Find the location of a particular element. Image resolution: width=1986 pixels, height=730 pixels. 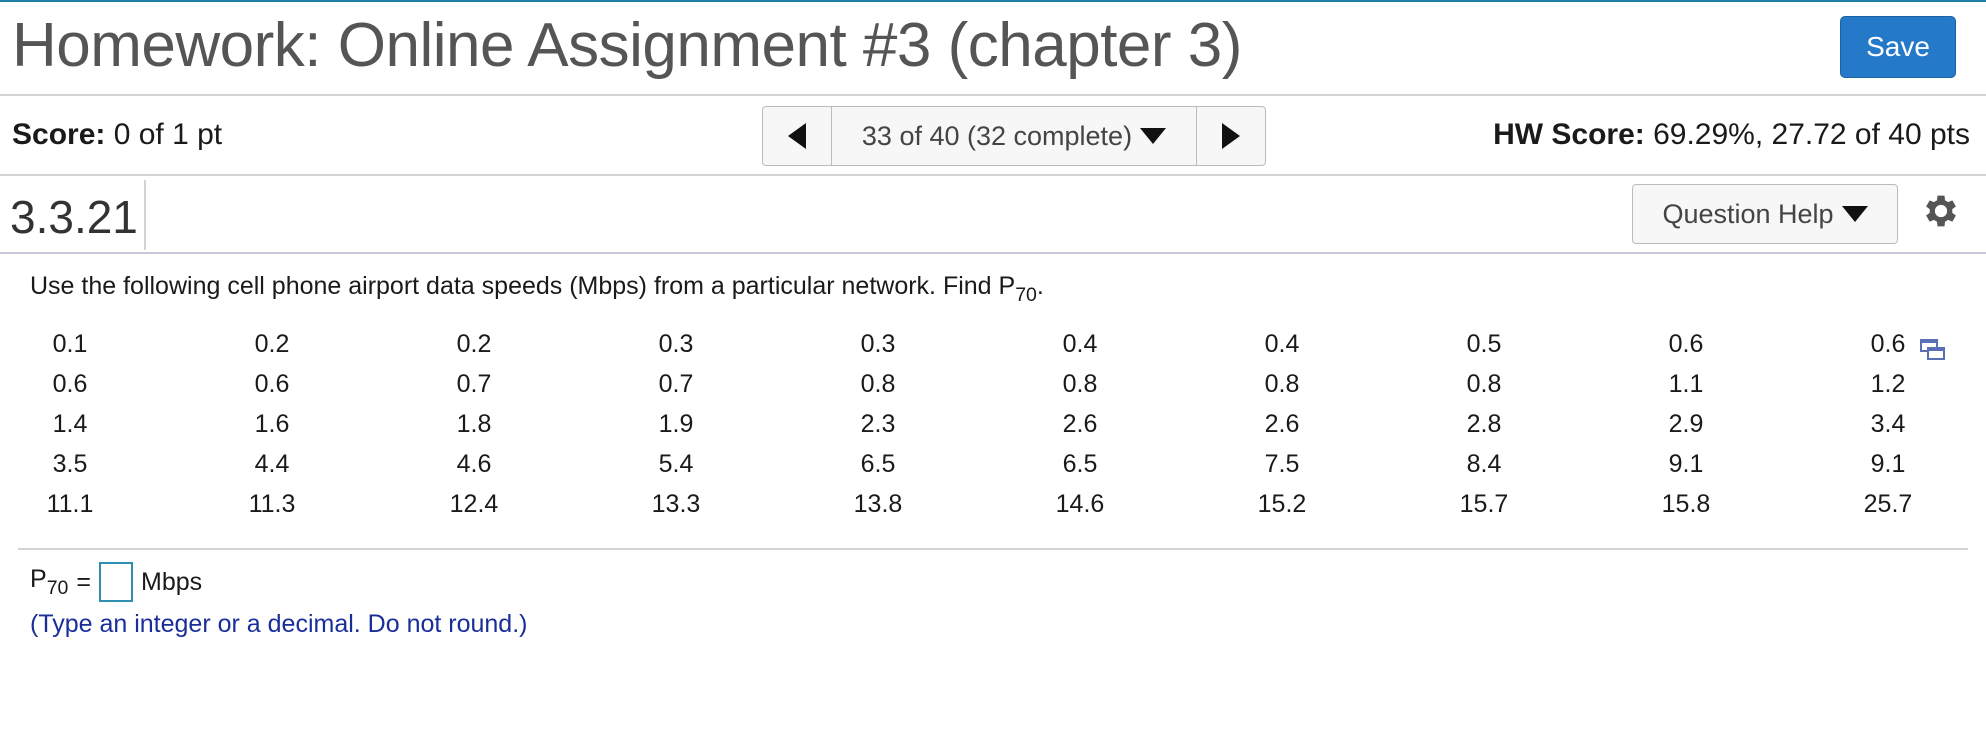

table-cell: 1.2 is located at coordinates (1888, 384).